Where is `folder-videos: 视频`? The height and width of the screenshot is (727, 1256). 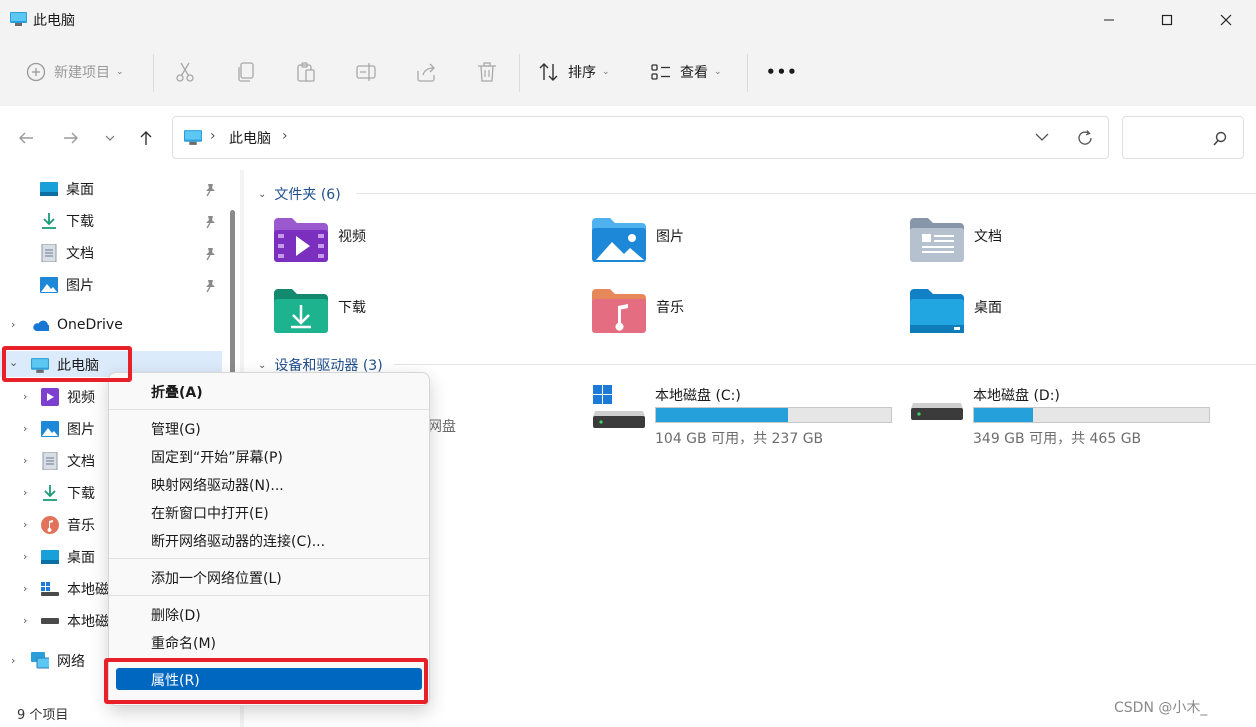 folder-videos: 视频 is located at coordinates (320, 240).